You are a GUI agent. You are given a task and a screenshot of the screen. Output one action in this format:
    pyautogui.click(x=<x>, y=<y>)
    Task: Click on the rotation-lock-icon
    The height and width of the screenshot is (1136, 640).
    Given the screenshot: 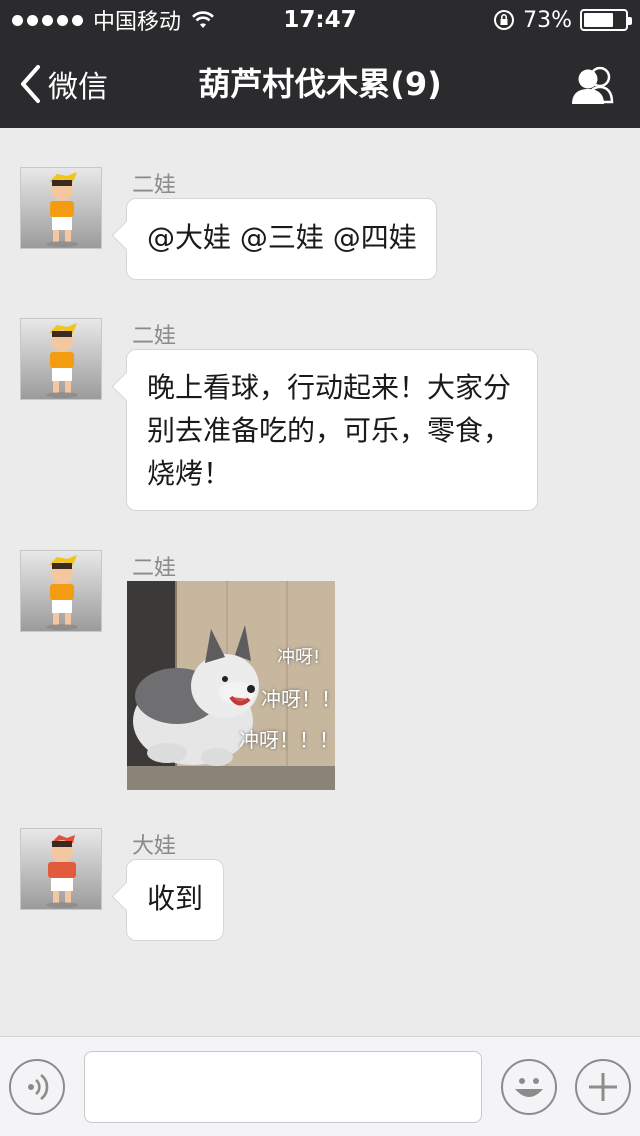 What is the action you would take?
    pyautogui.click(x=504, y=20)
    